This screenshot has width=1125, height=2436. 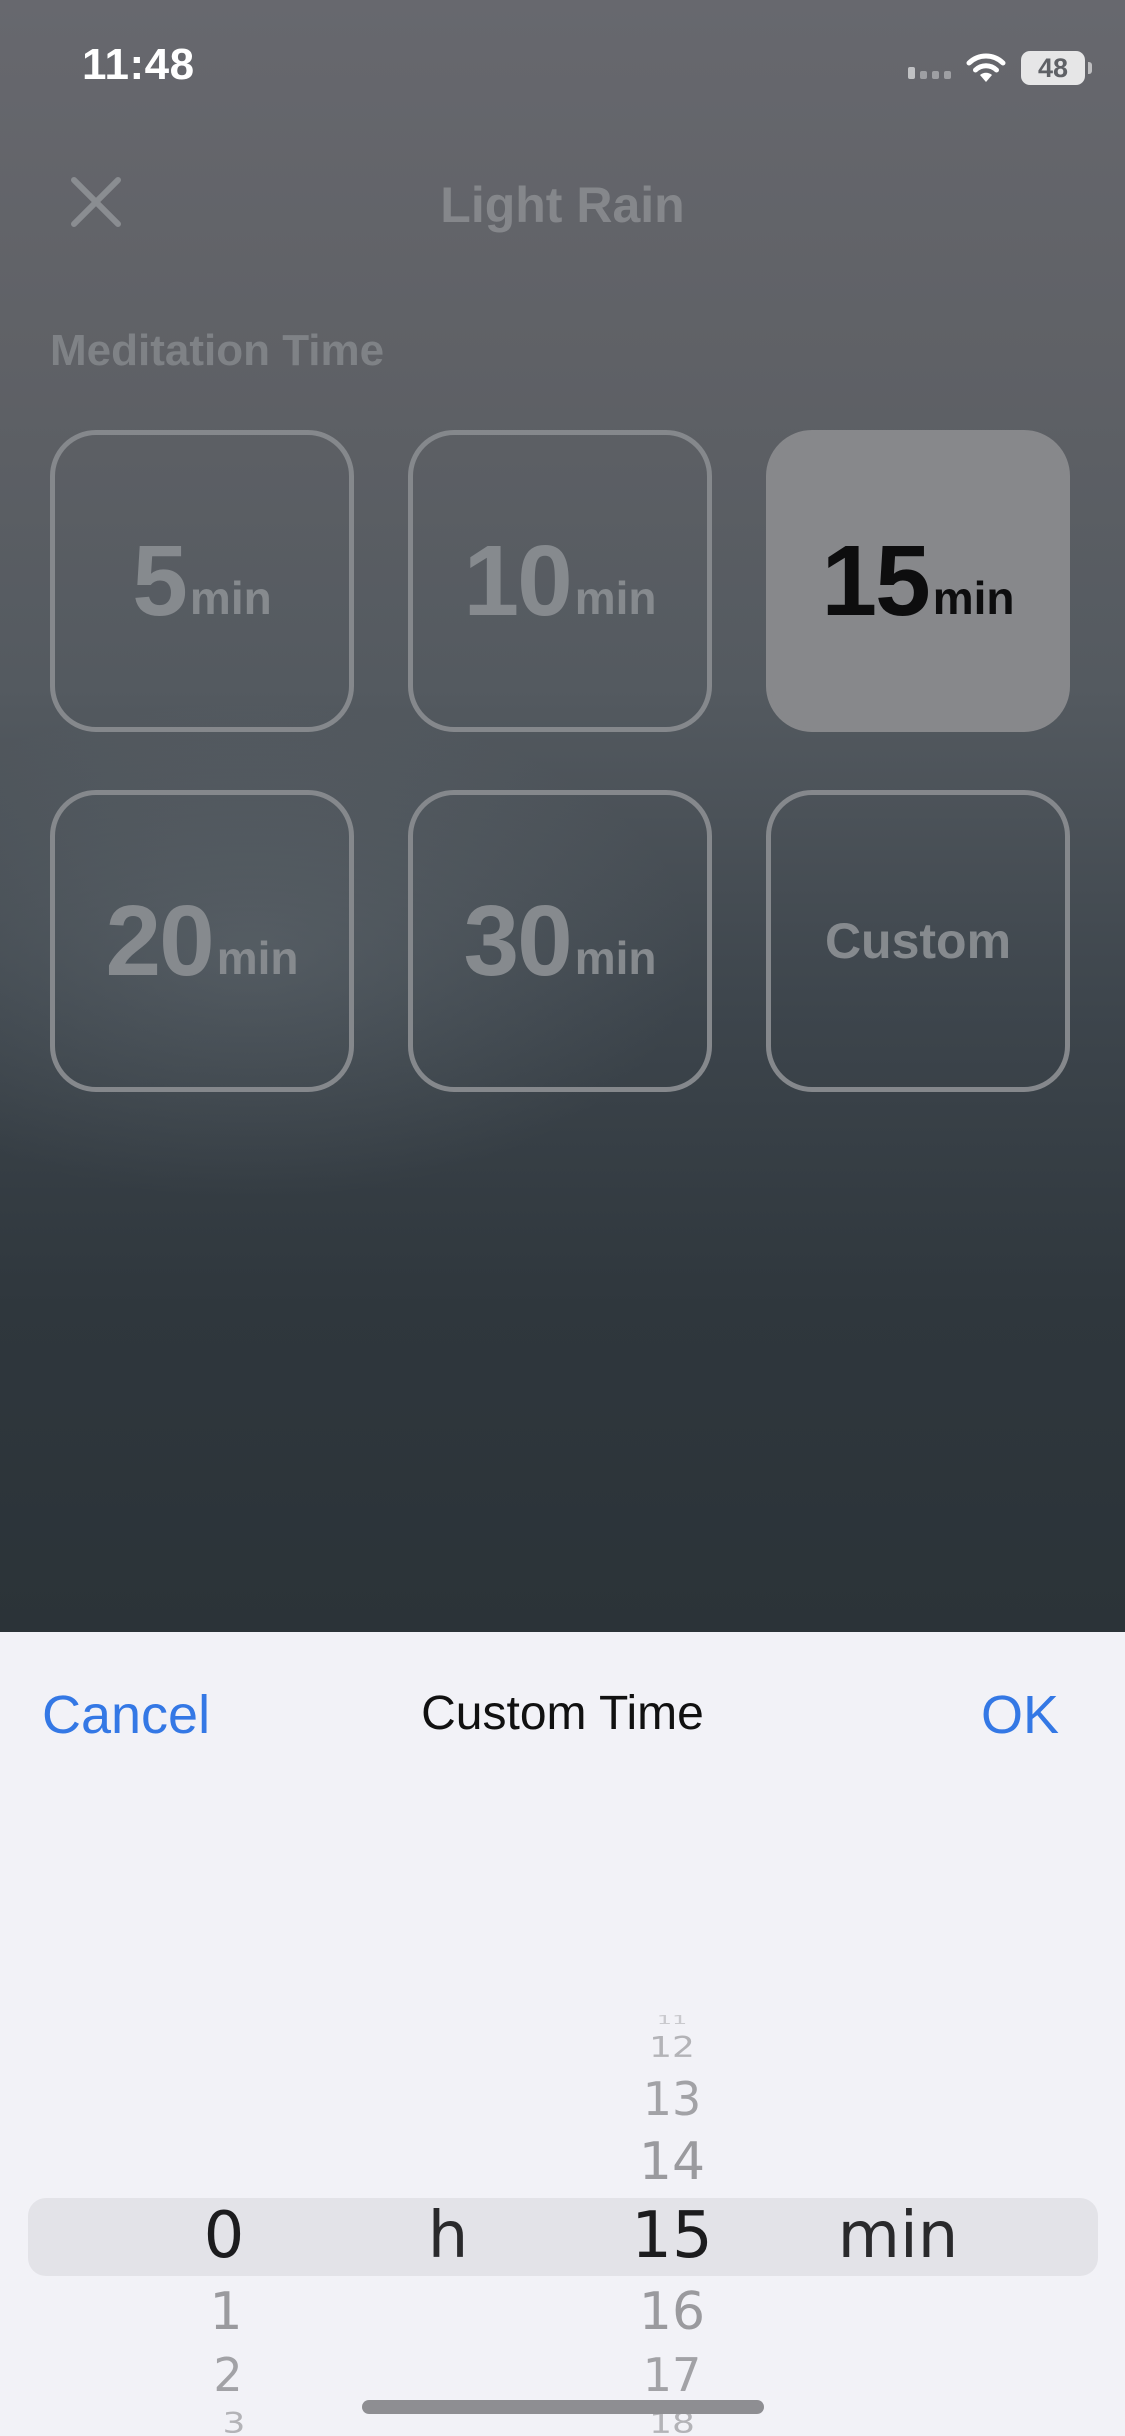 What do you see at coordinates (672, 2312) in the screenshot?
I see `minutes-option: 16` at bounding box center [672, 2312].